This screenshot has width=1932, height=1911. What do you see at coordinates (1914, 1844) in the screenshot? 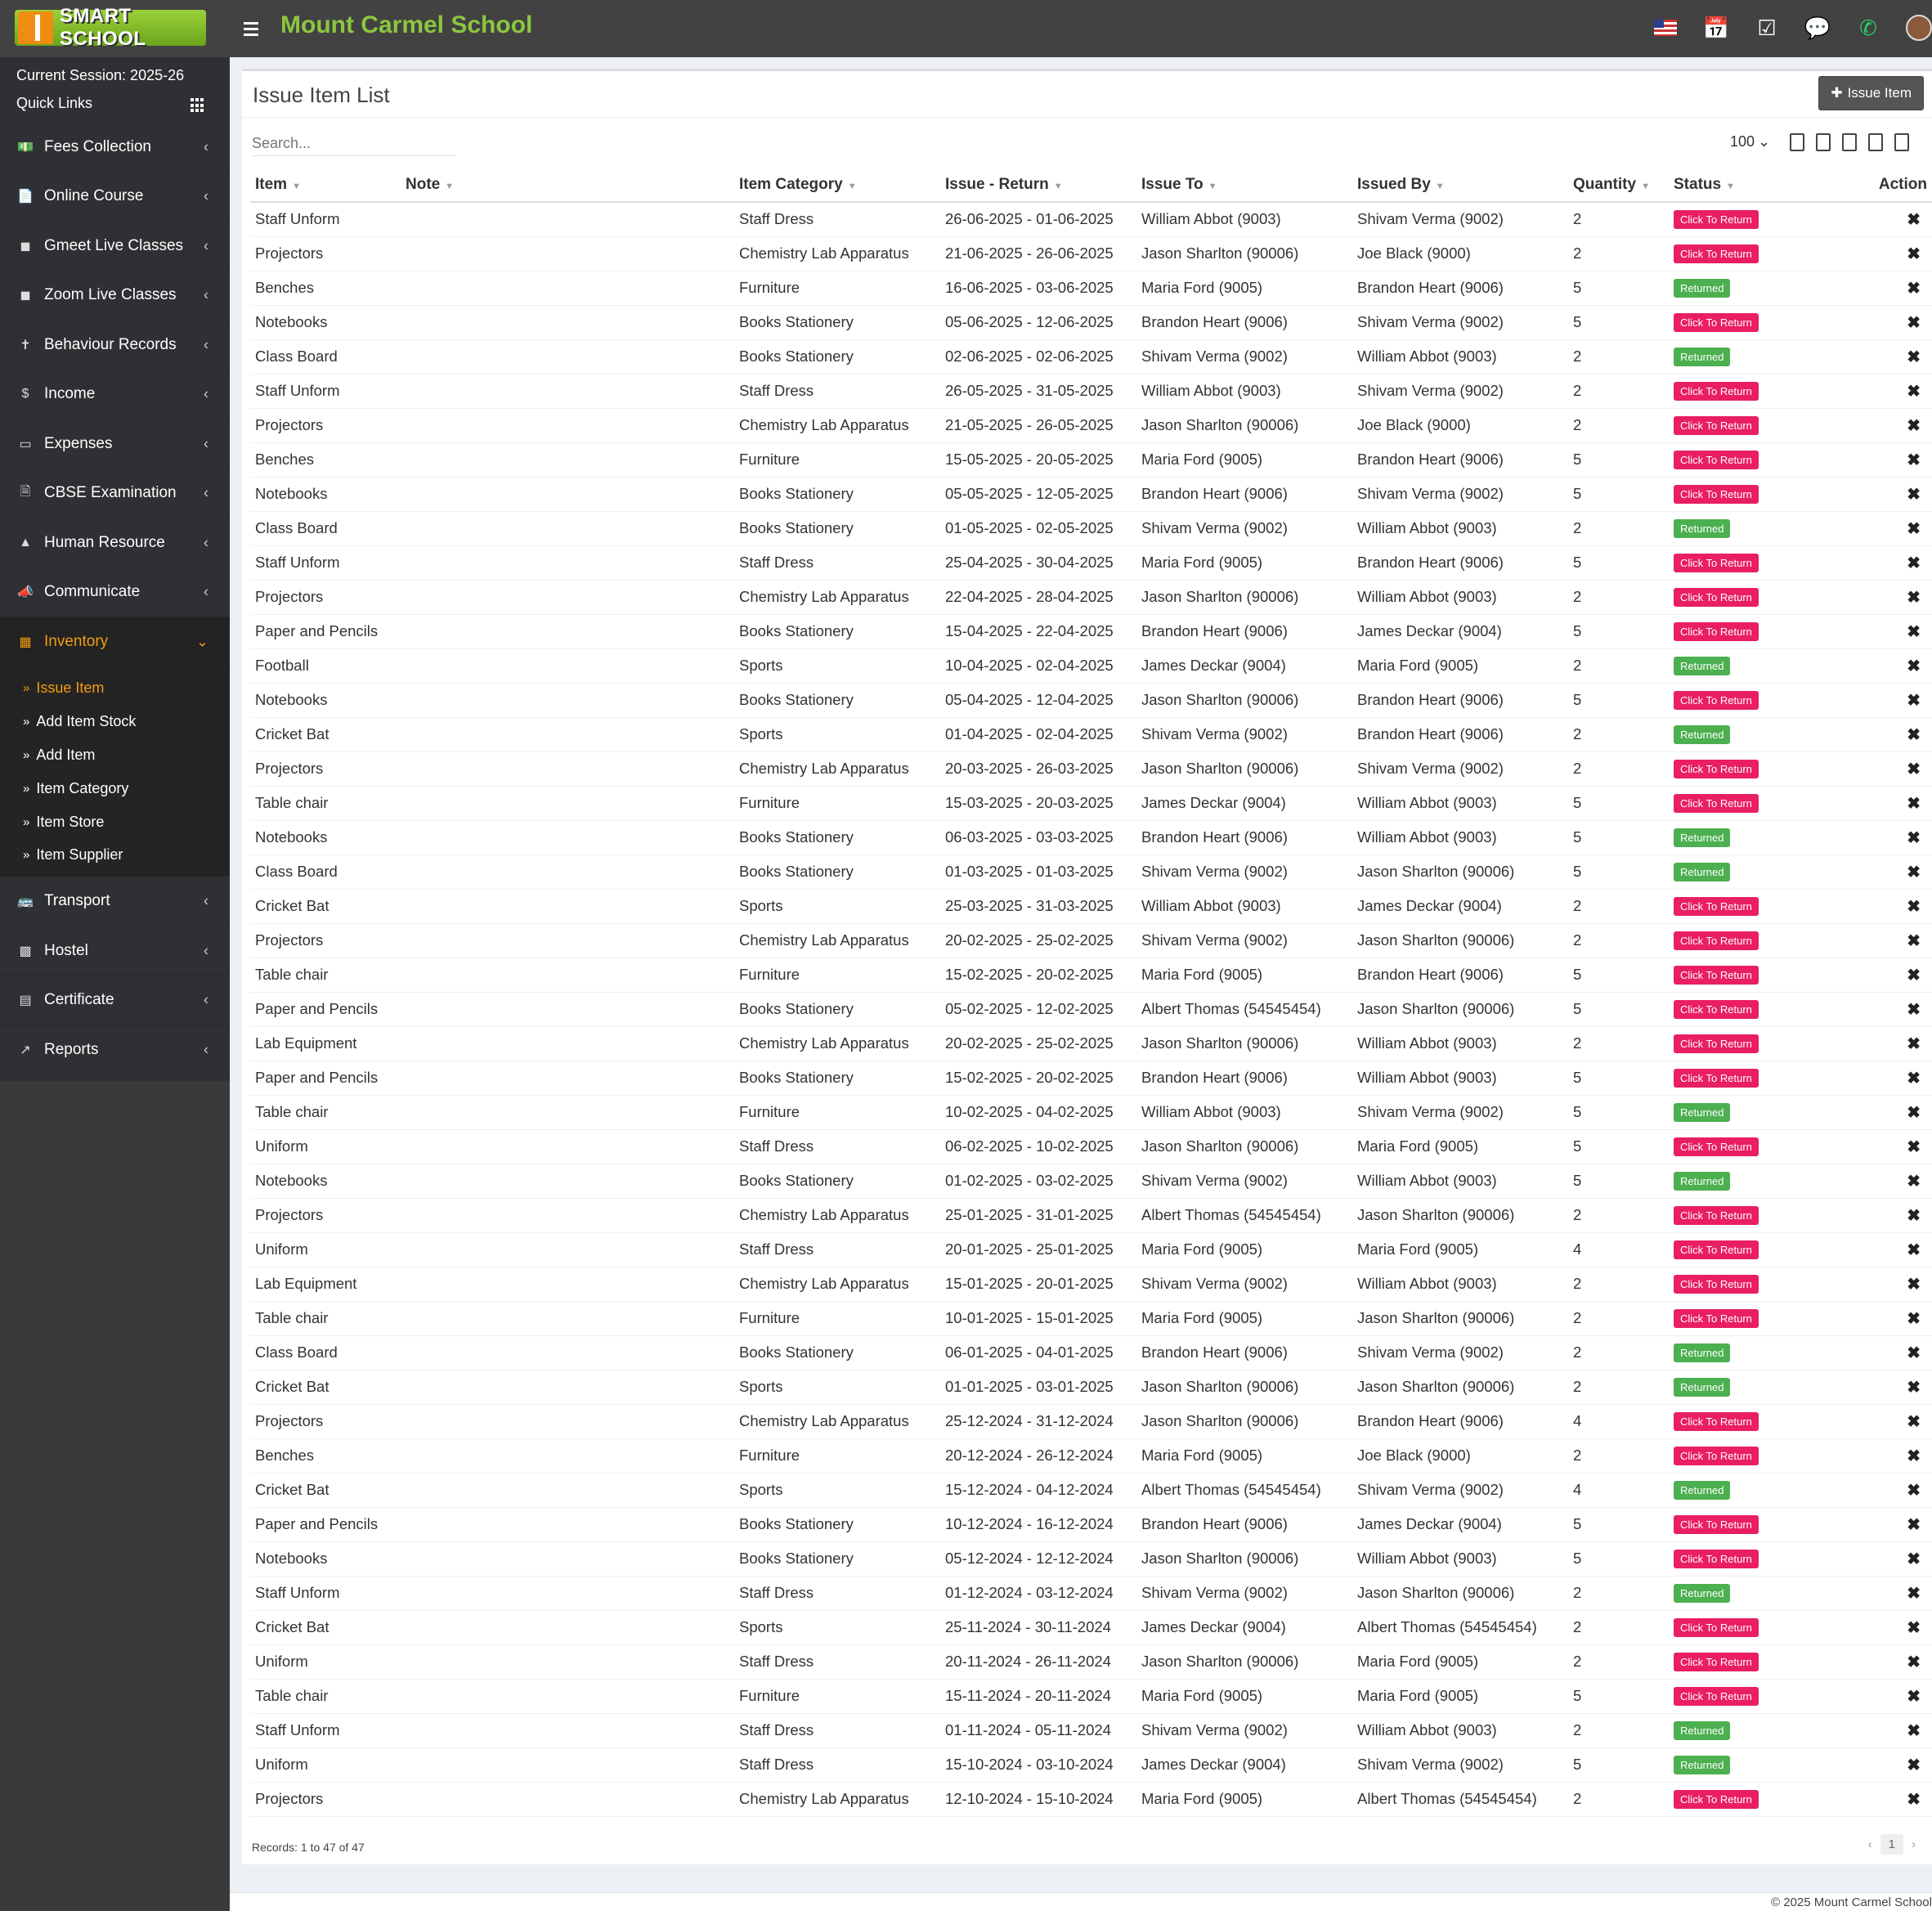
I see `next-page-icon: ›` at bounding box center [1914, 1844].